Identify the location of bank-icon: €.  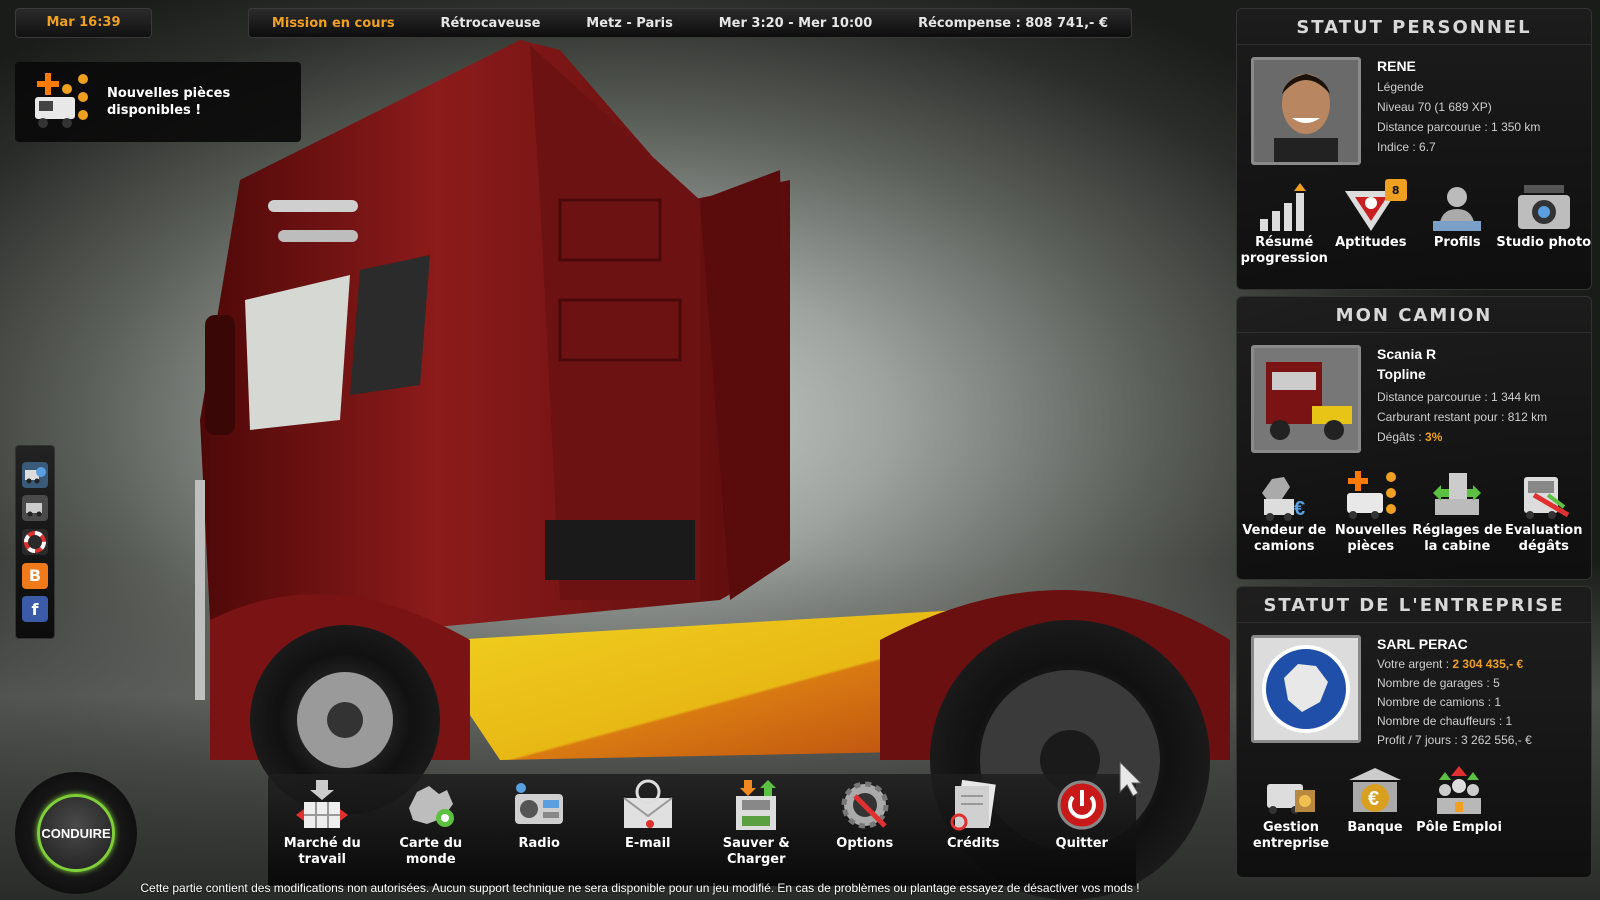
(1375, 792).